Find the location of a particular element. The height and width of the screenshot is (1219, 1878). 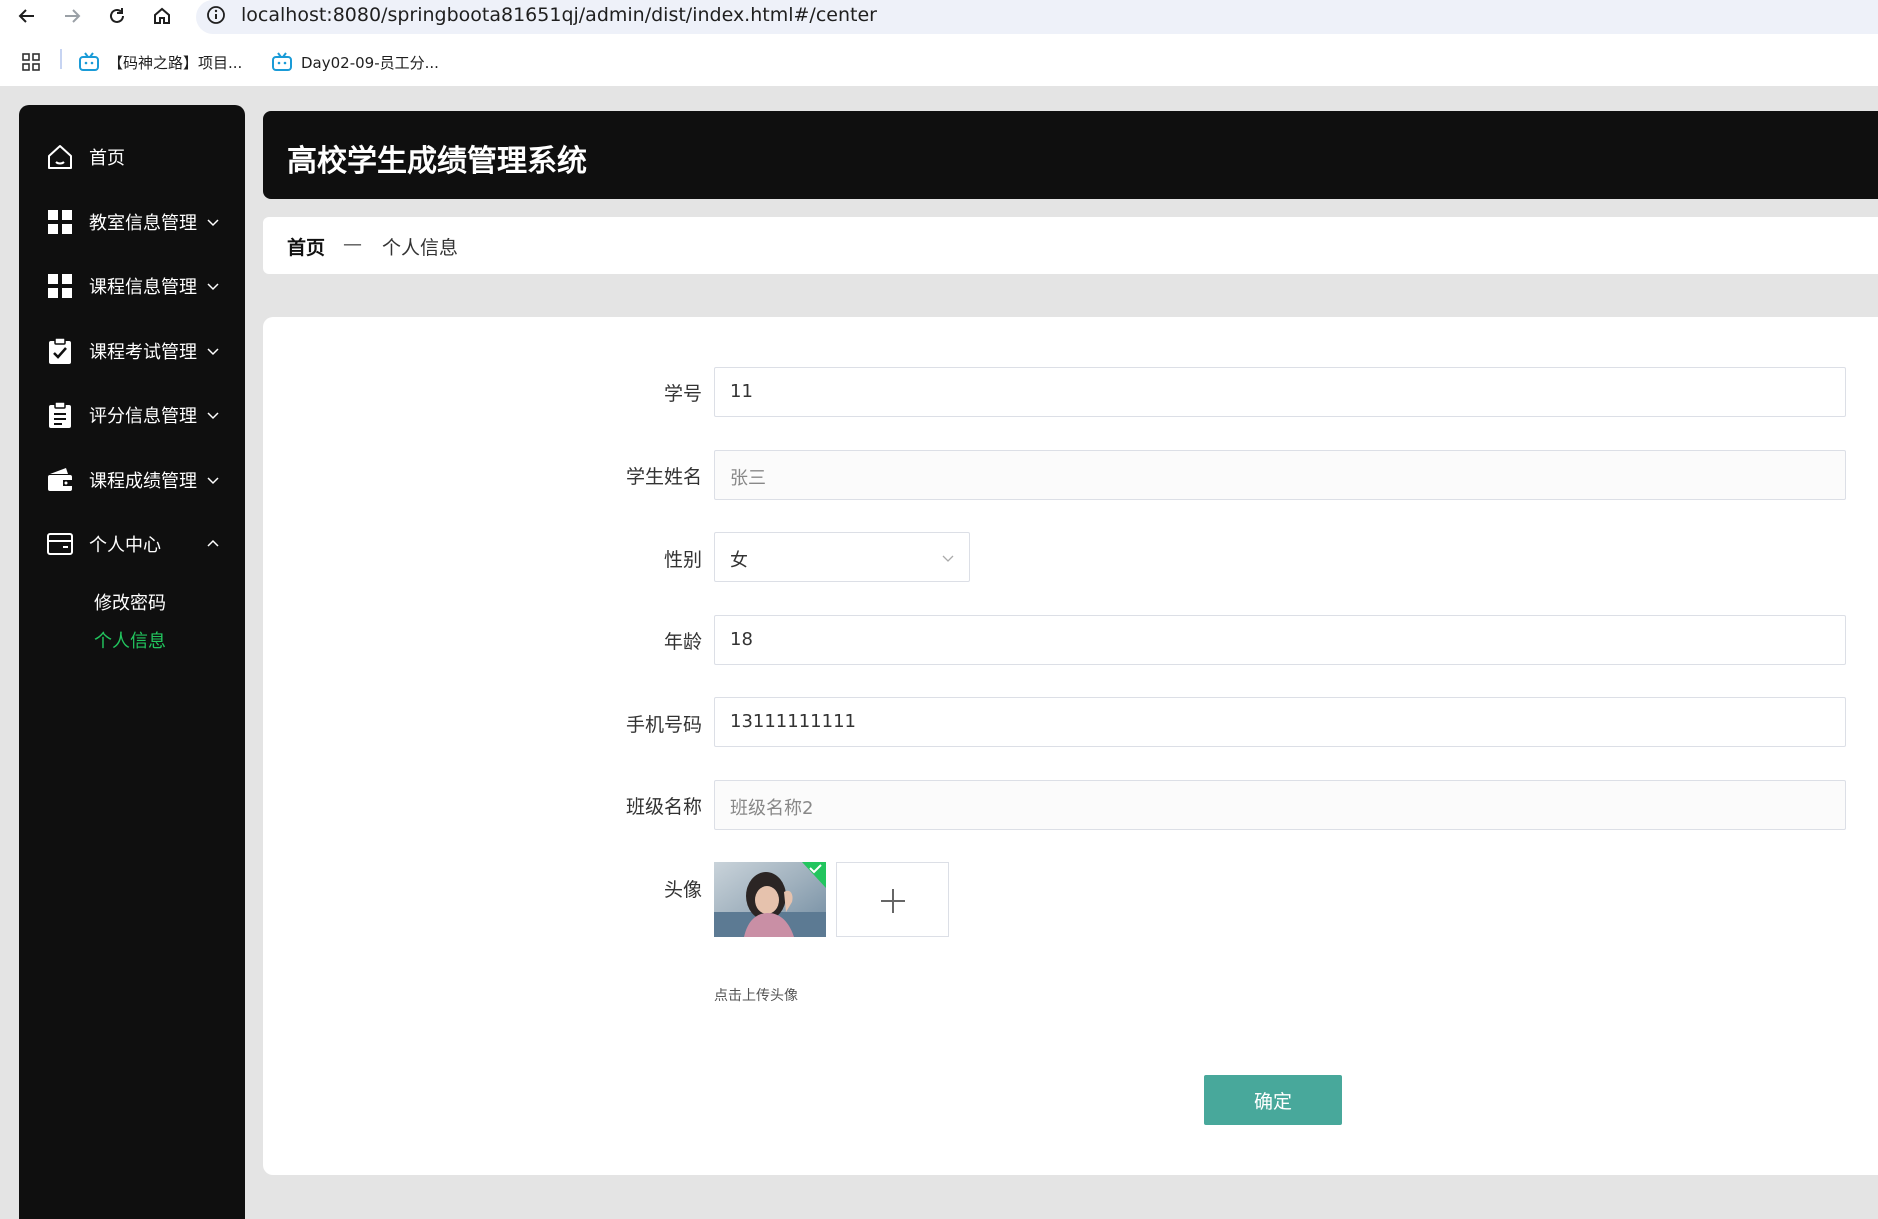

page-title: 高校学生成绩管理系统 is located at coordinates (437, 161).